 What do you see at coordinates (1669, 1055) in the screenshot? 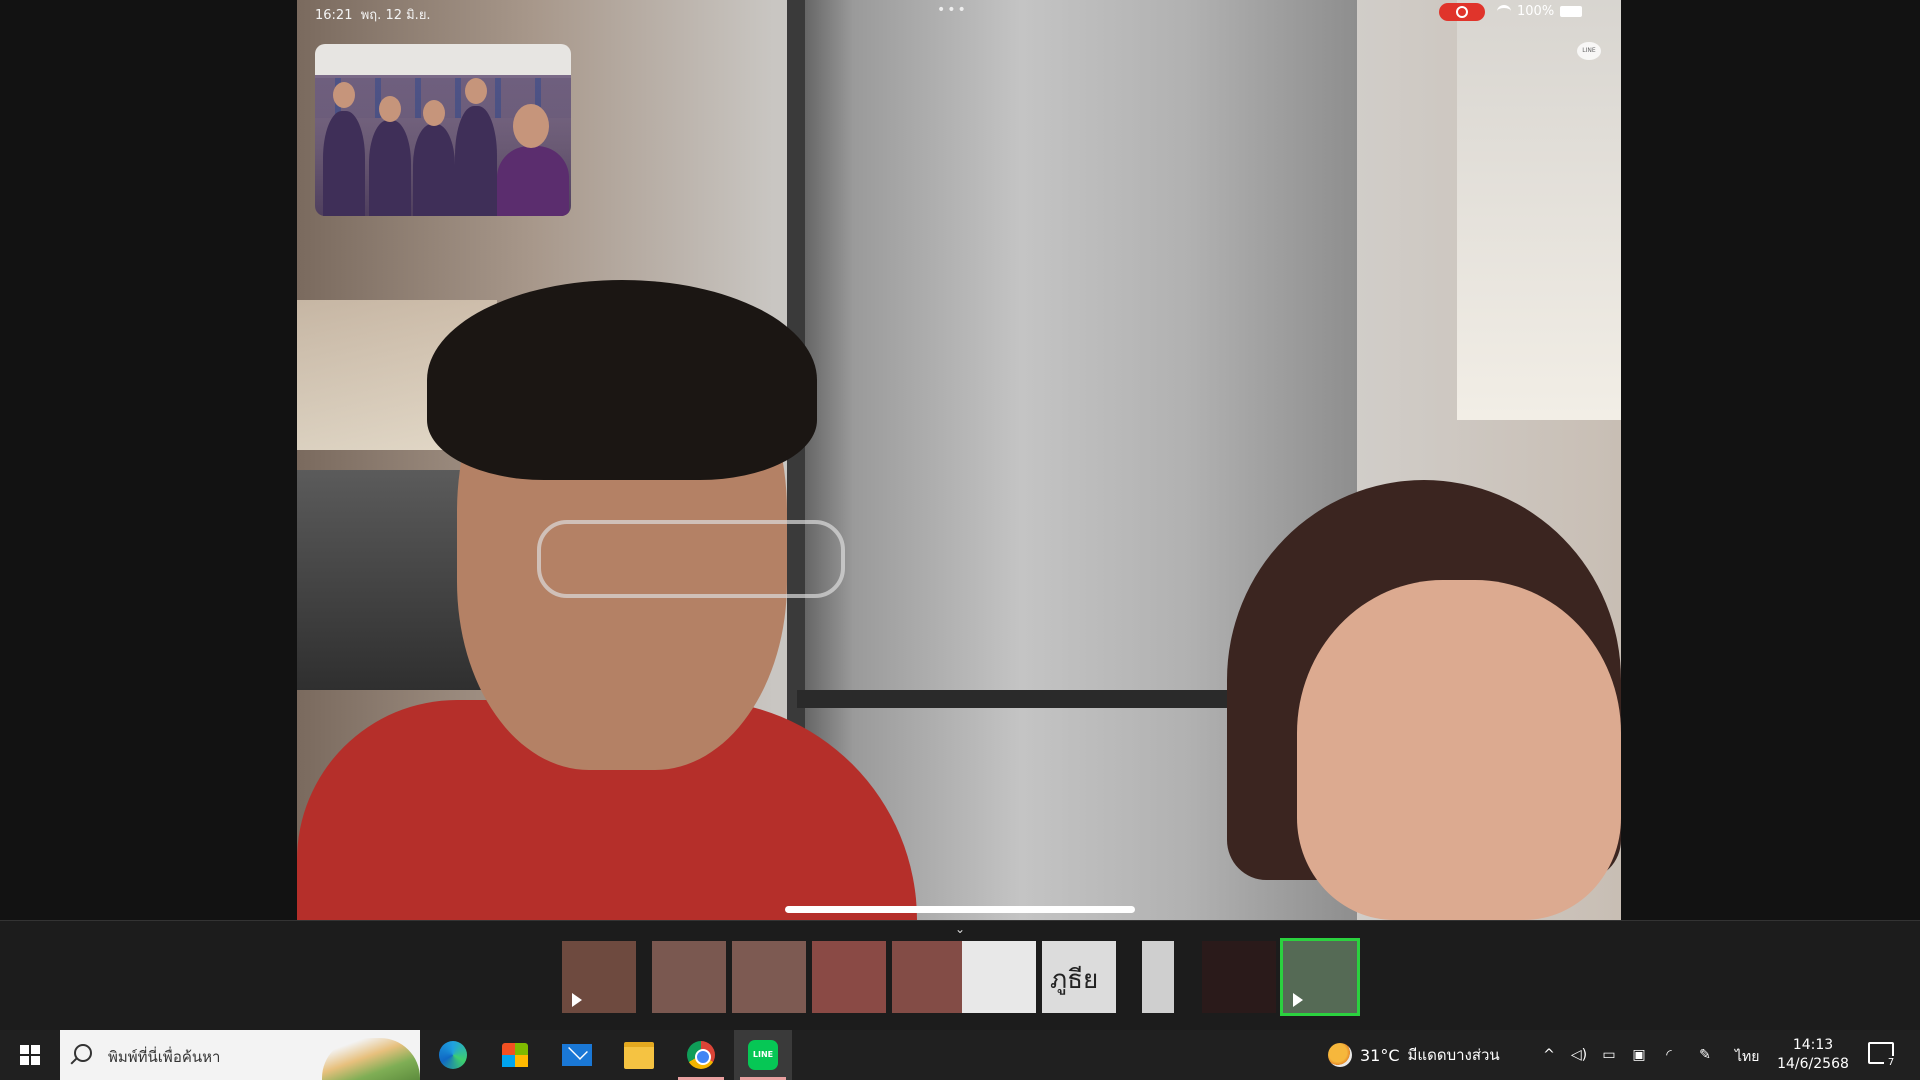
I see `network-icon: ◜` at bounding box center [1669, 1055].